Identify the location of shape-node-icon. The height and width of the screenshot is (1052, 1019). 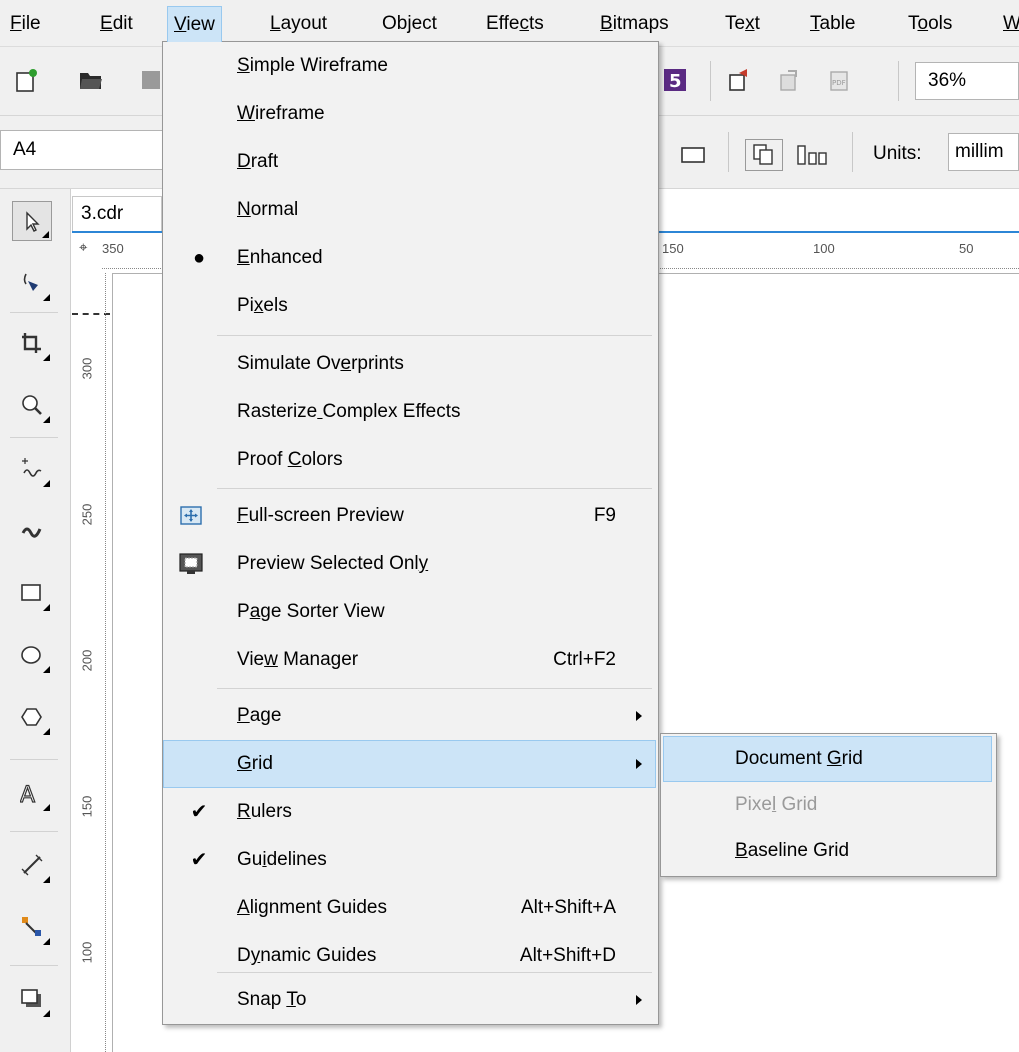
(30, 282).